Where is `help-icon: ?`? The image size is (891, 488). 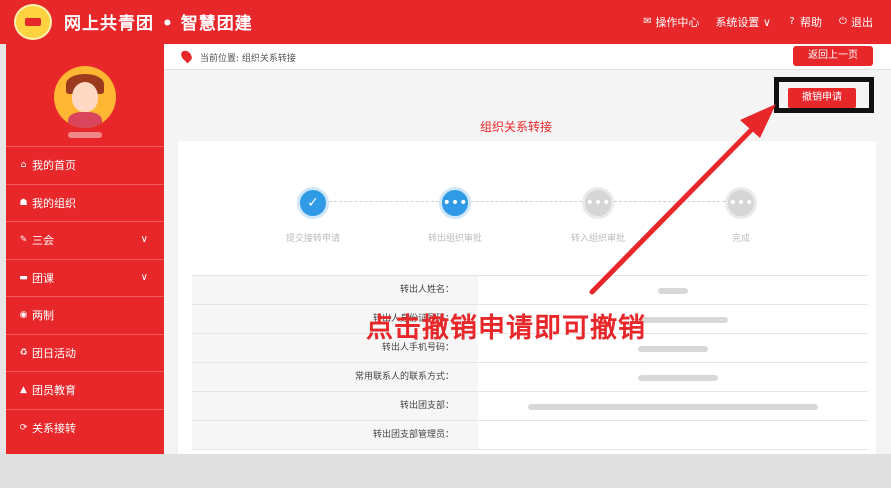
help-icon: ? is located at coordinates (792, 21).